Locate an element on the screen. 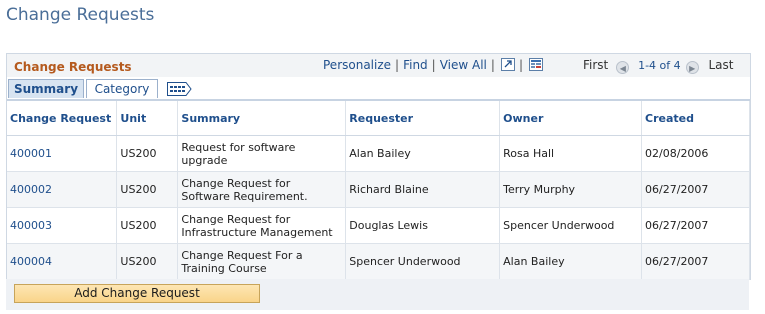  cell-summary: Change Request For a Training Course is located at coordinates (262, 261).